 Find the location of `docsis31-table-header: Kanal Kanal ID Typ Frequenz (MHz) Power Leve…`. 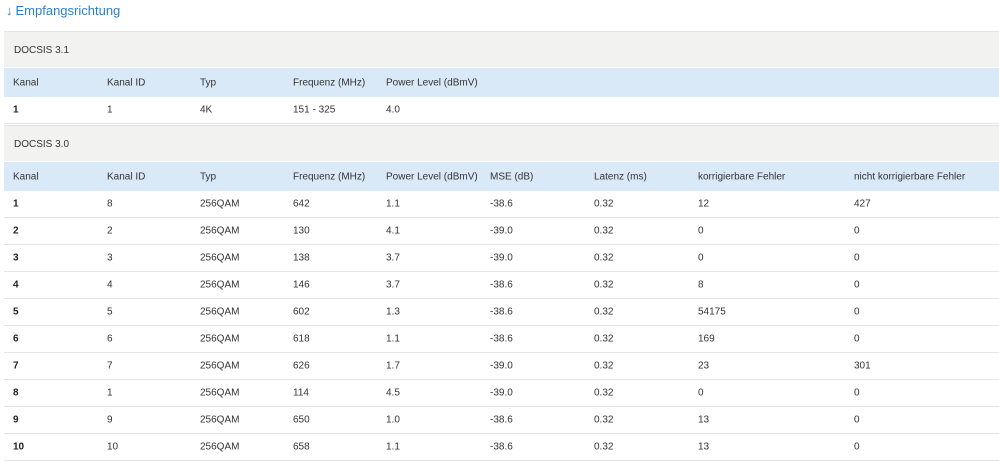

docsis31-table-header: Kanal Kanal ID Typ Frequenz (MHz) Power Leve… is located at coordinates (501, 82).